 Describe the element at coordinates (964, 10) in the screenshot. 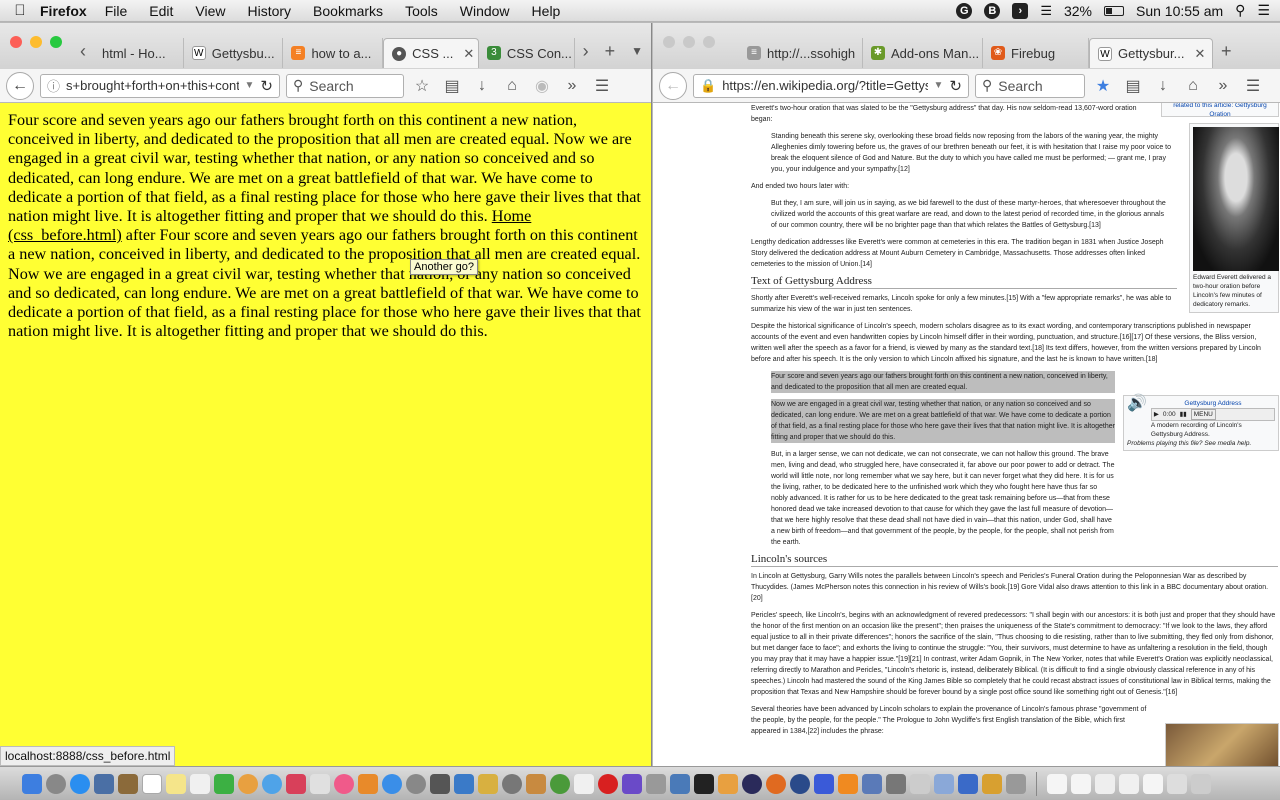

I see `tray-icon-a: G` at that location.